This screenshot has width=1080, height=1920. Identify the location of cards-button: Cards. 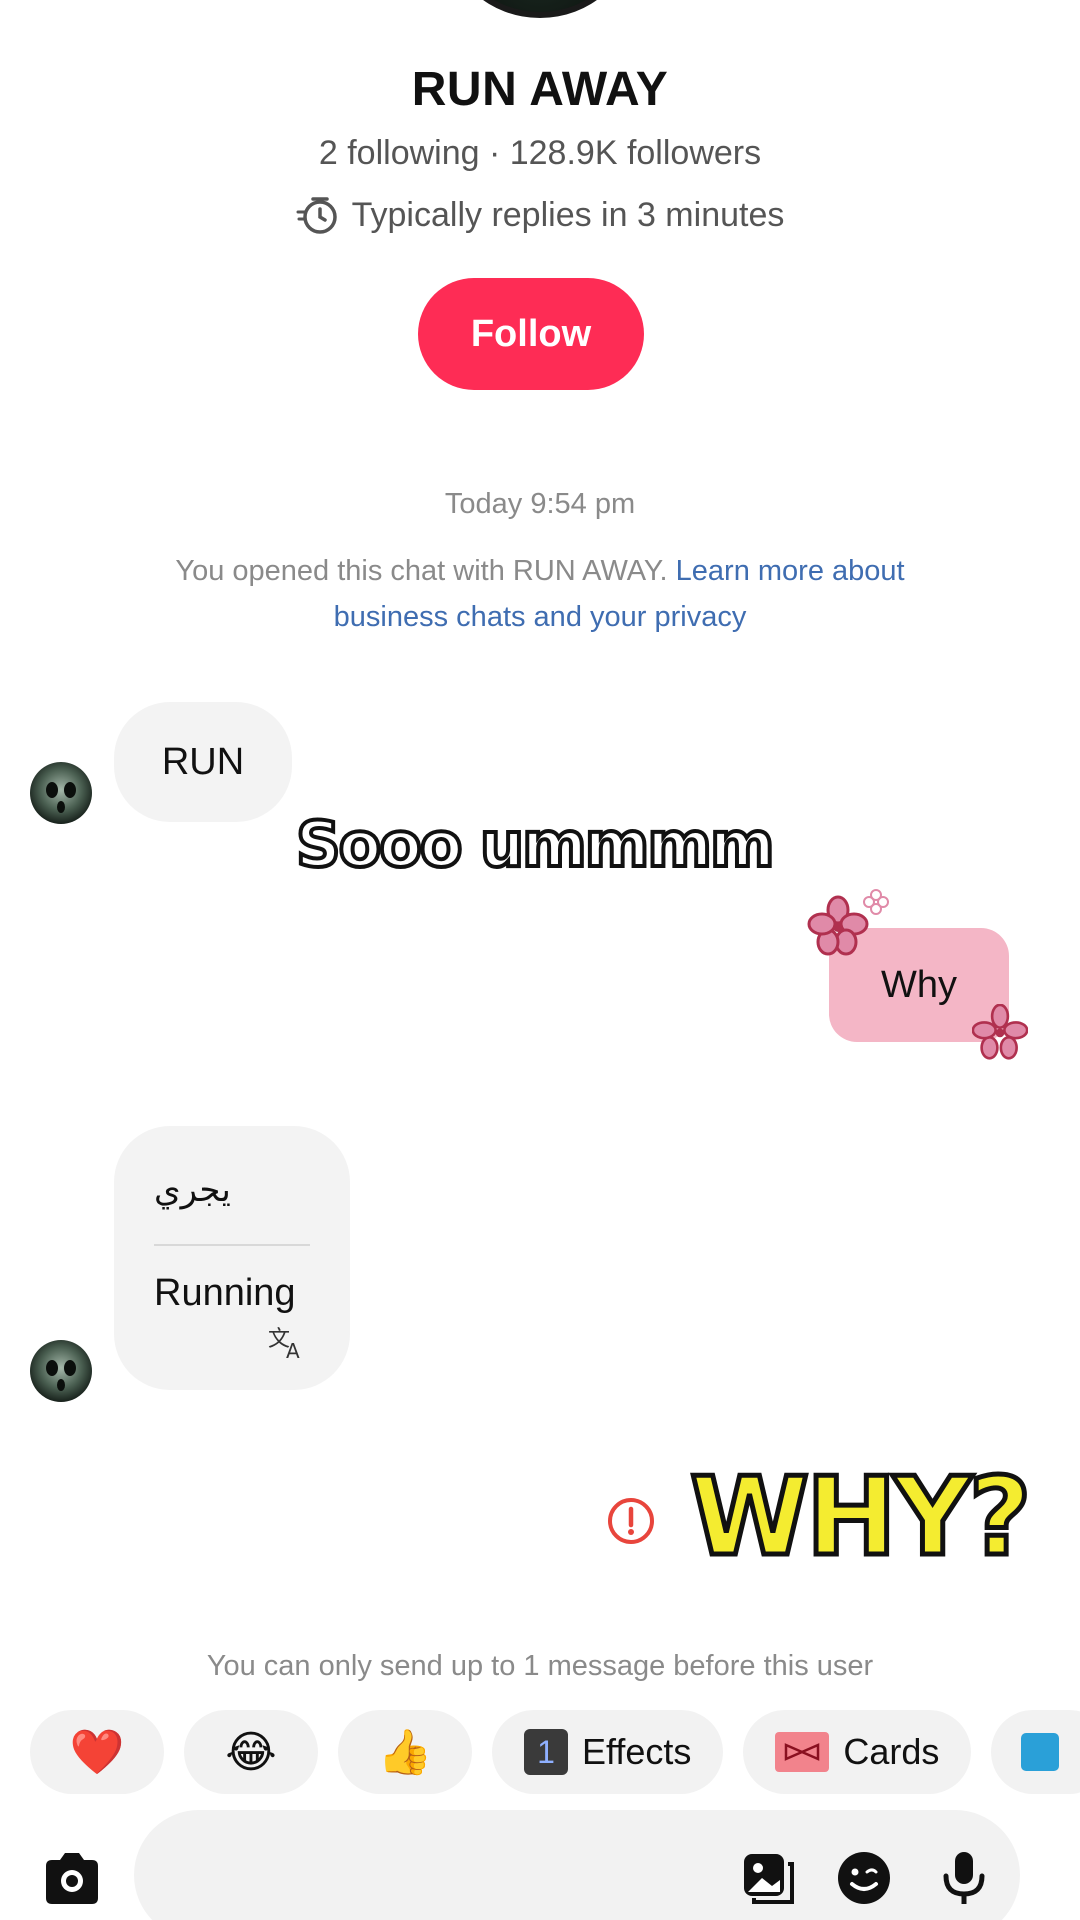
(857, 1752).